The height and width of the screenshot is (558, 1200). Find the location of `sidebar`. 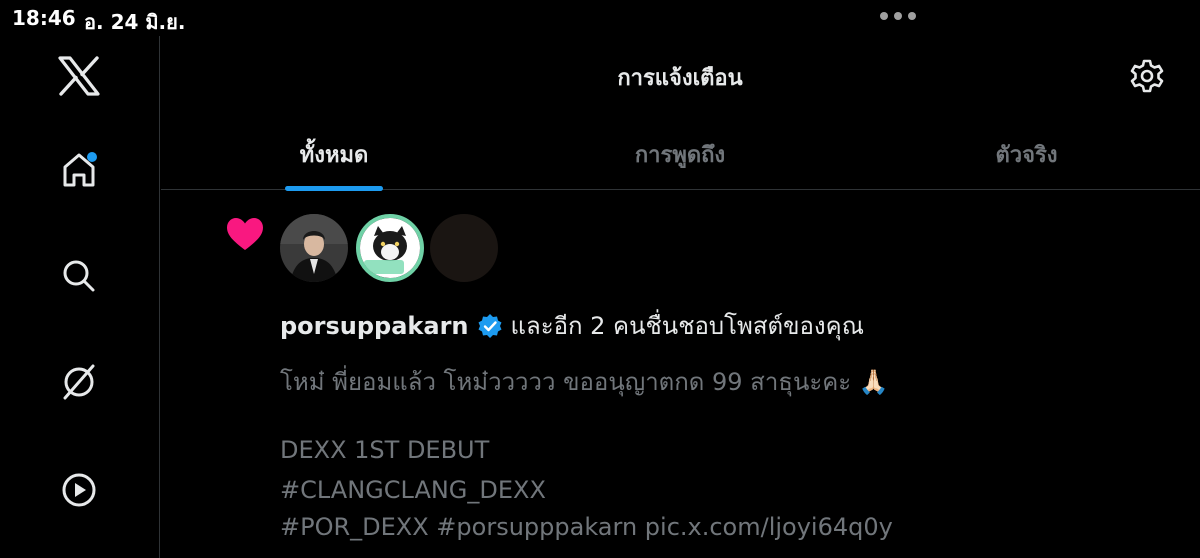

sidebar is located at coordinates (80, 297).